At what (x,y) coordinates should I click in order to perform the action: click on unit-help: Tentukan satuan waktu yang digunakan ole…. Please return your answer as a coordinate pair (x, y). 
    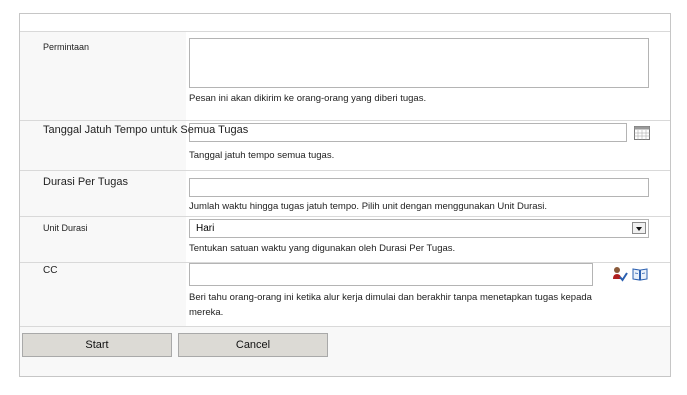
    Looking at the image, I should click on (322, 248).